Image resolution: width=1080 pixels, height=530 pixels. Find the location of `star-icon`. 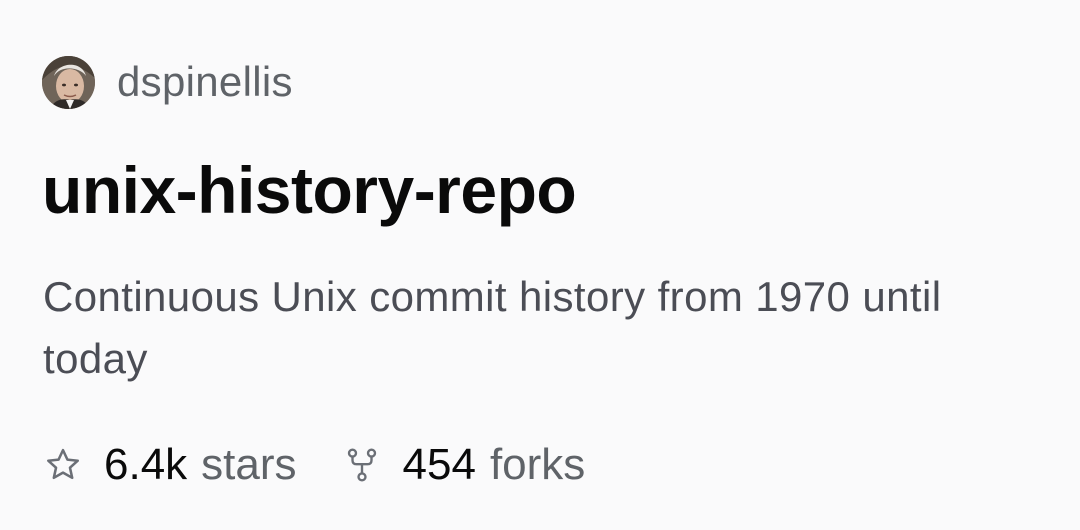

star-icon is located at coordinates (63, 464).